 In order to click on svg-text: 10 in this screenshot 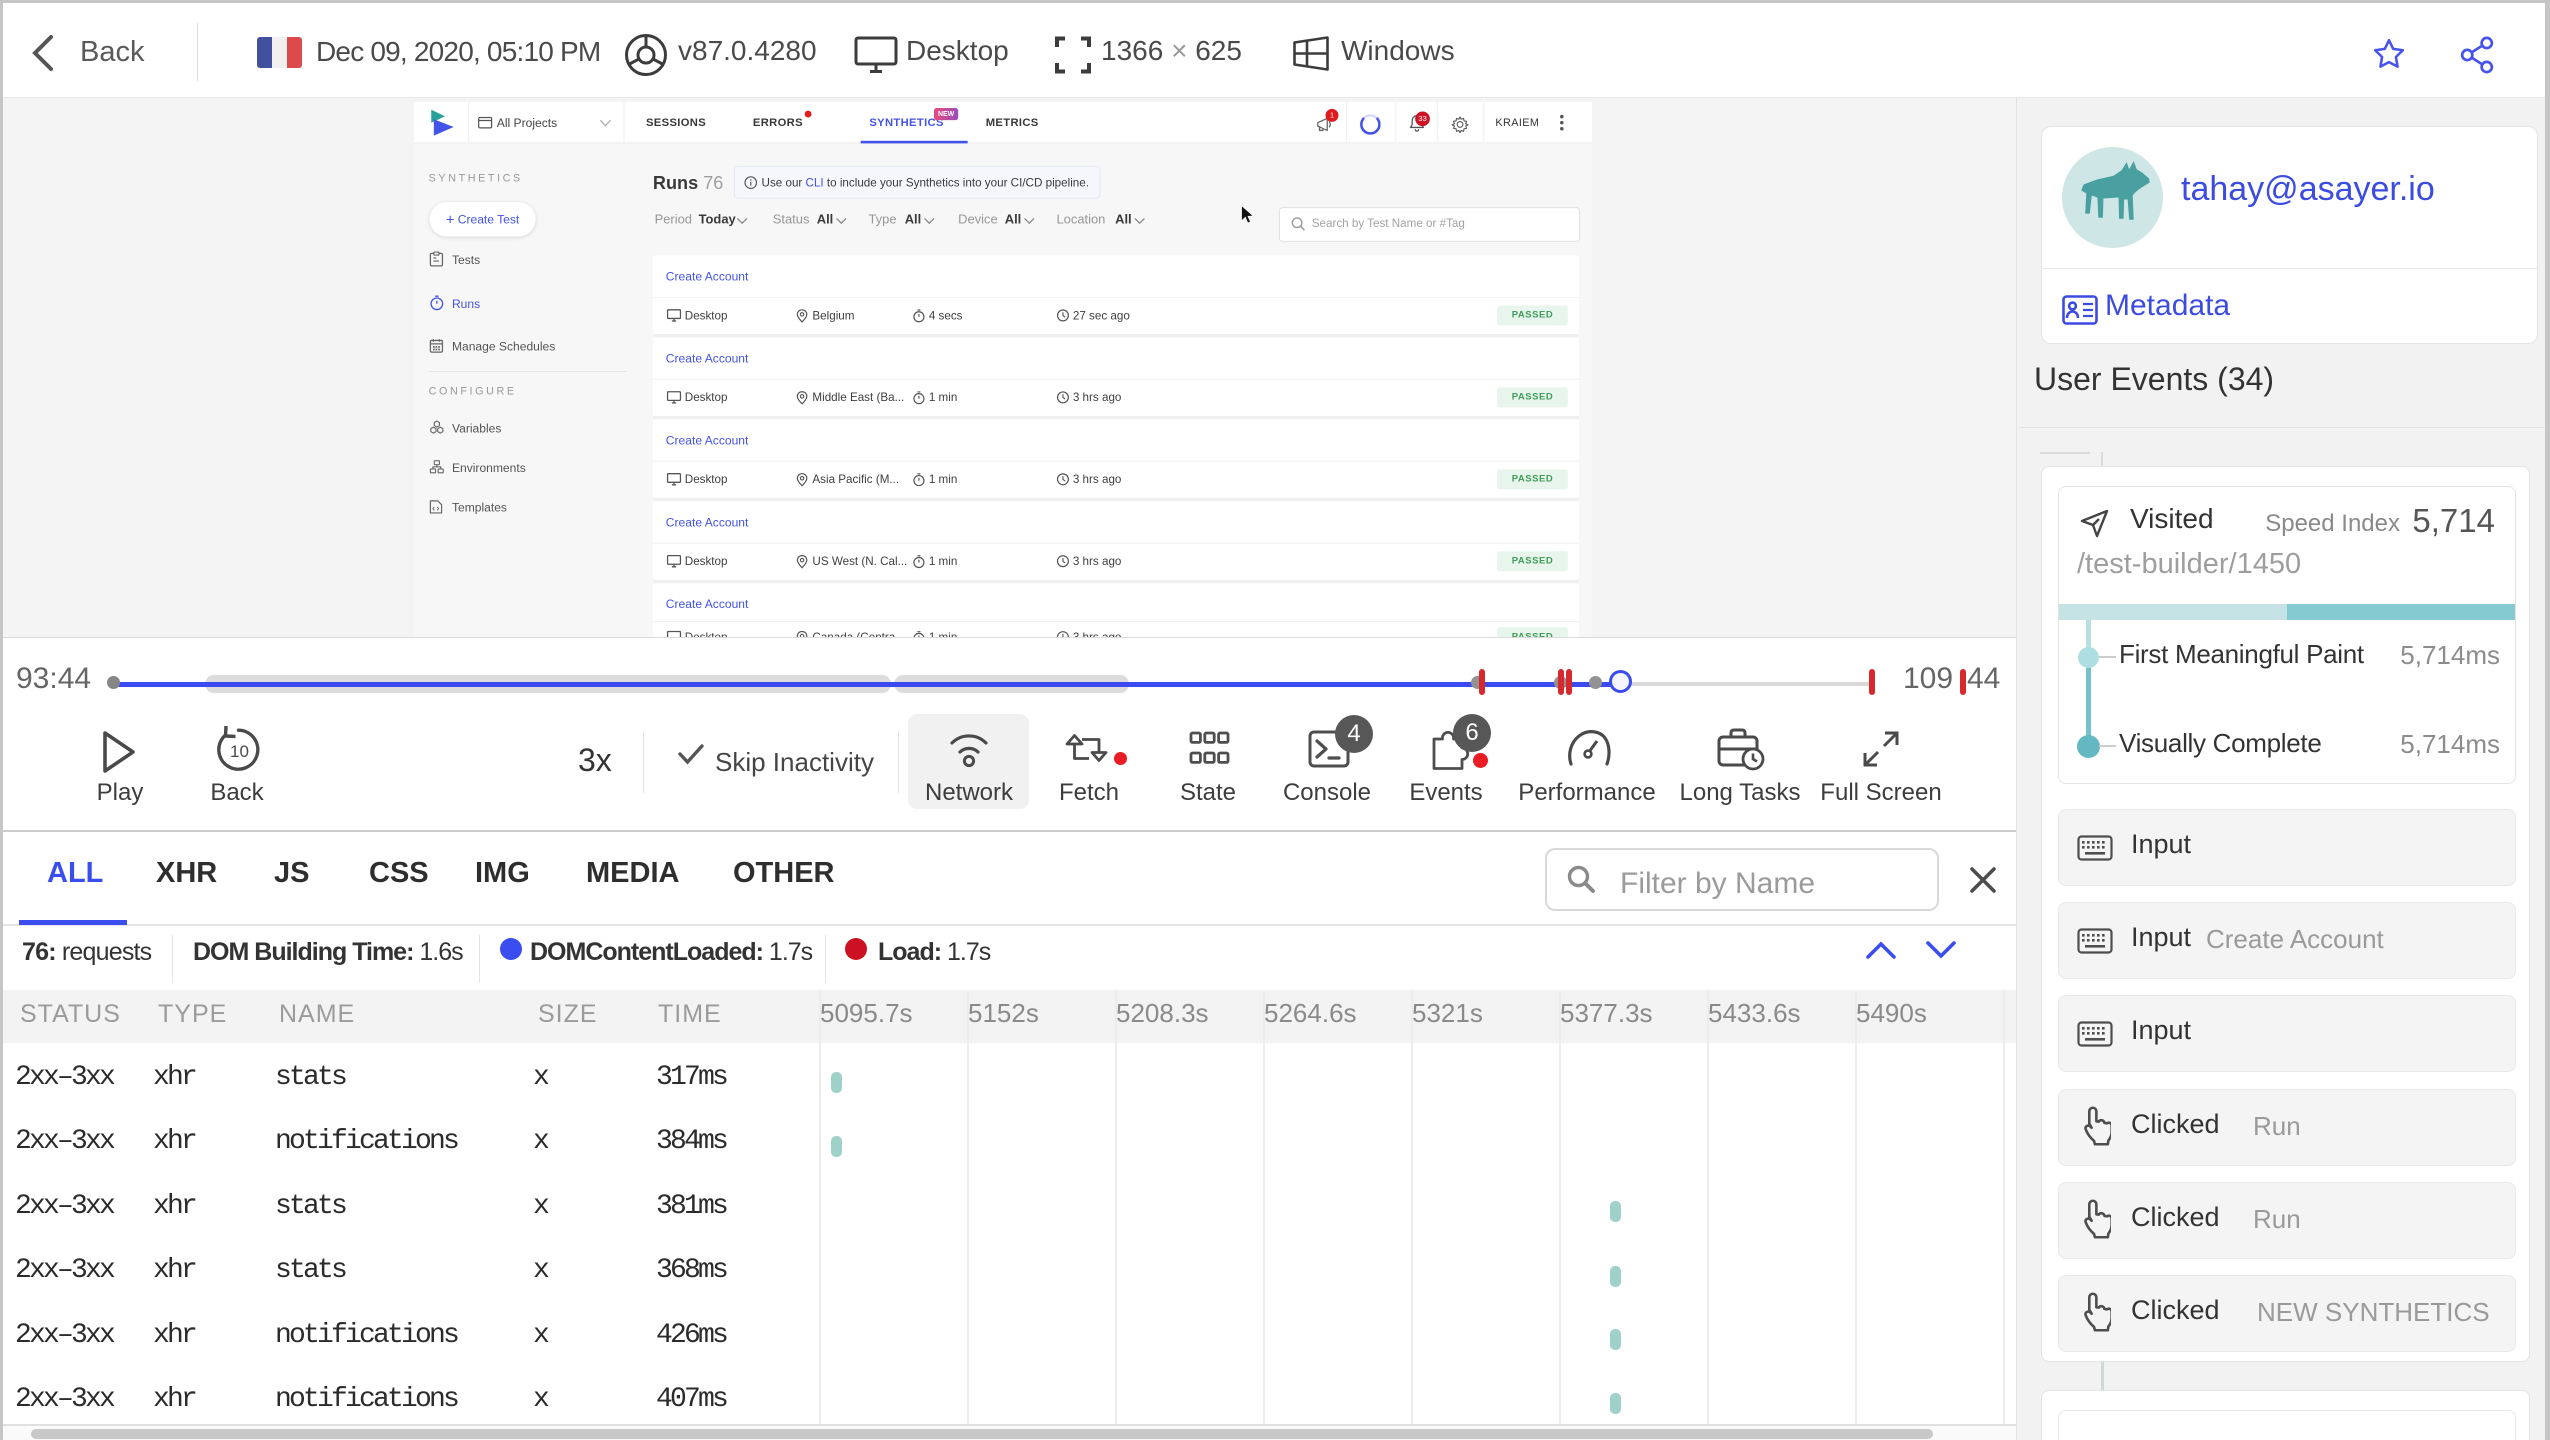, I will do `click(239, 751)`.